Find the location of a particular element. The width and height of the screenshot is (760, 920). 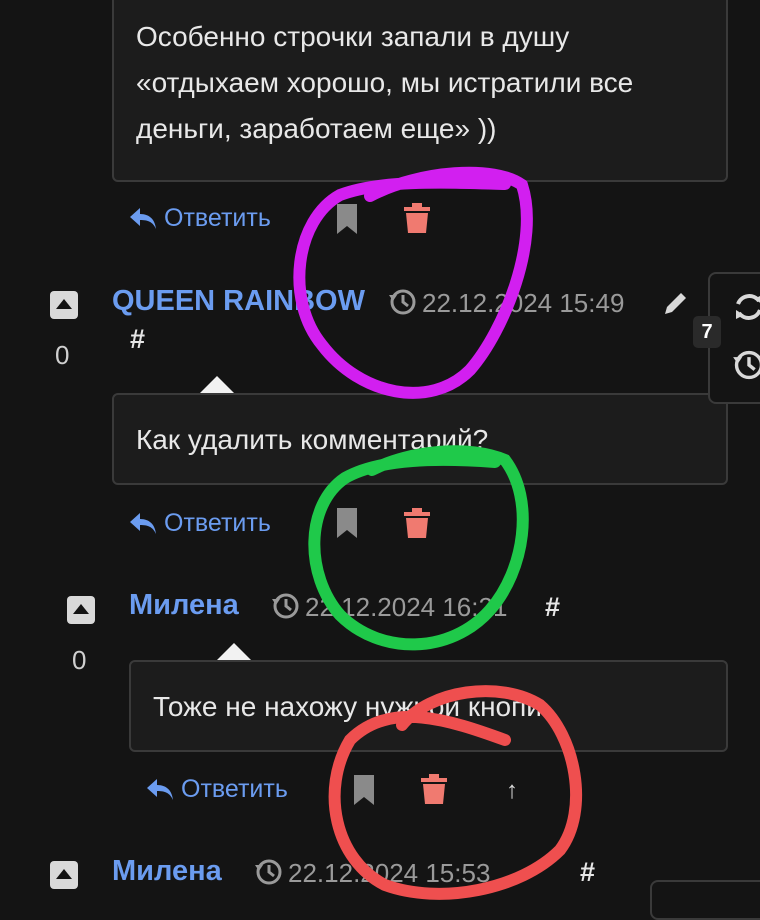

comment-text-line: Особенно строчки запали в душу is located at coordinates (353, 36).